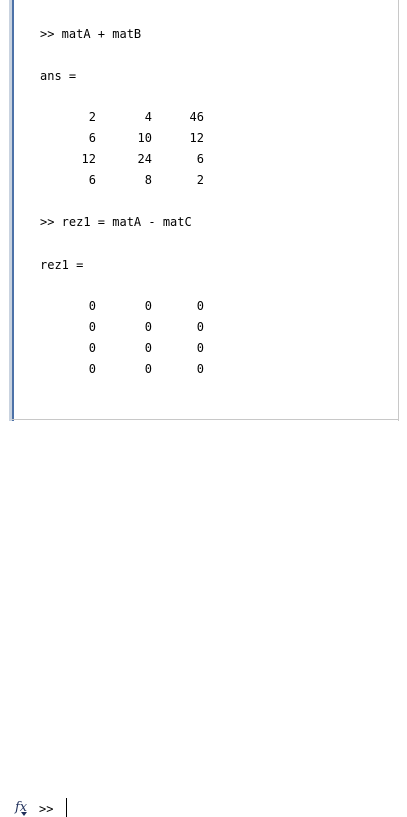 This screenshot has width=407, height=817. I want to click on matrix-row: 2 4 46, so click(130, 117).